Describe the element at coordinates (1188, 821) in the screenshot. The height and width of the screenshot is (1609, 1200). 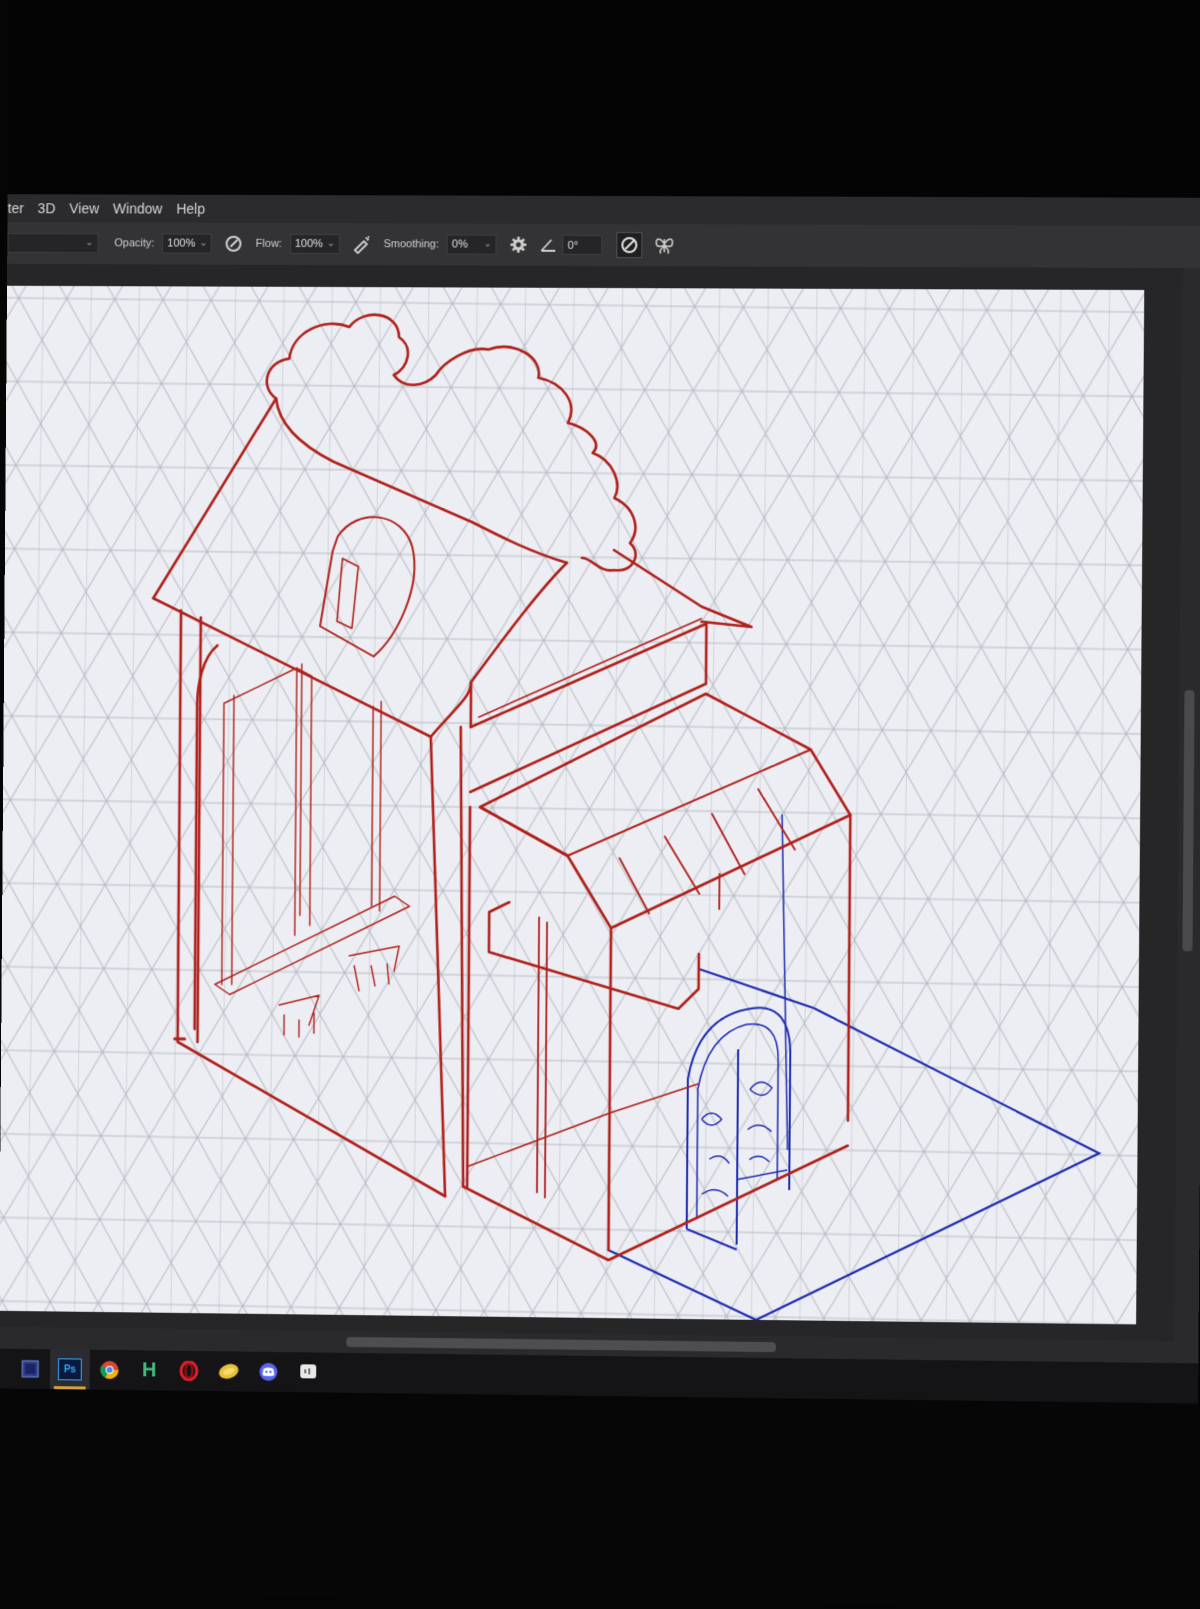
I see `vertical-scroll-thumb` at that location.